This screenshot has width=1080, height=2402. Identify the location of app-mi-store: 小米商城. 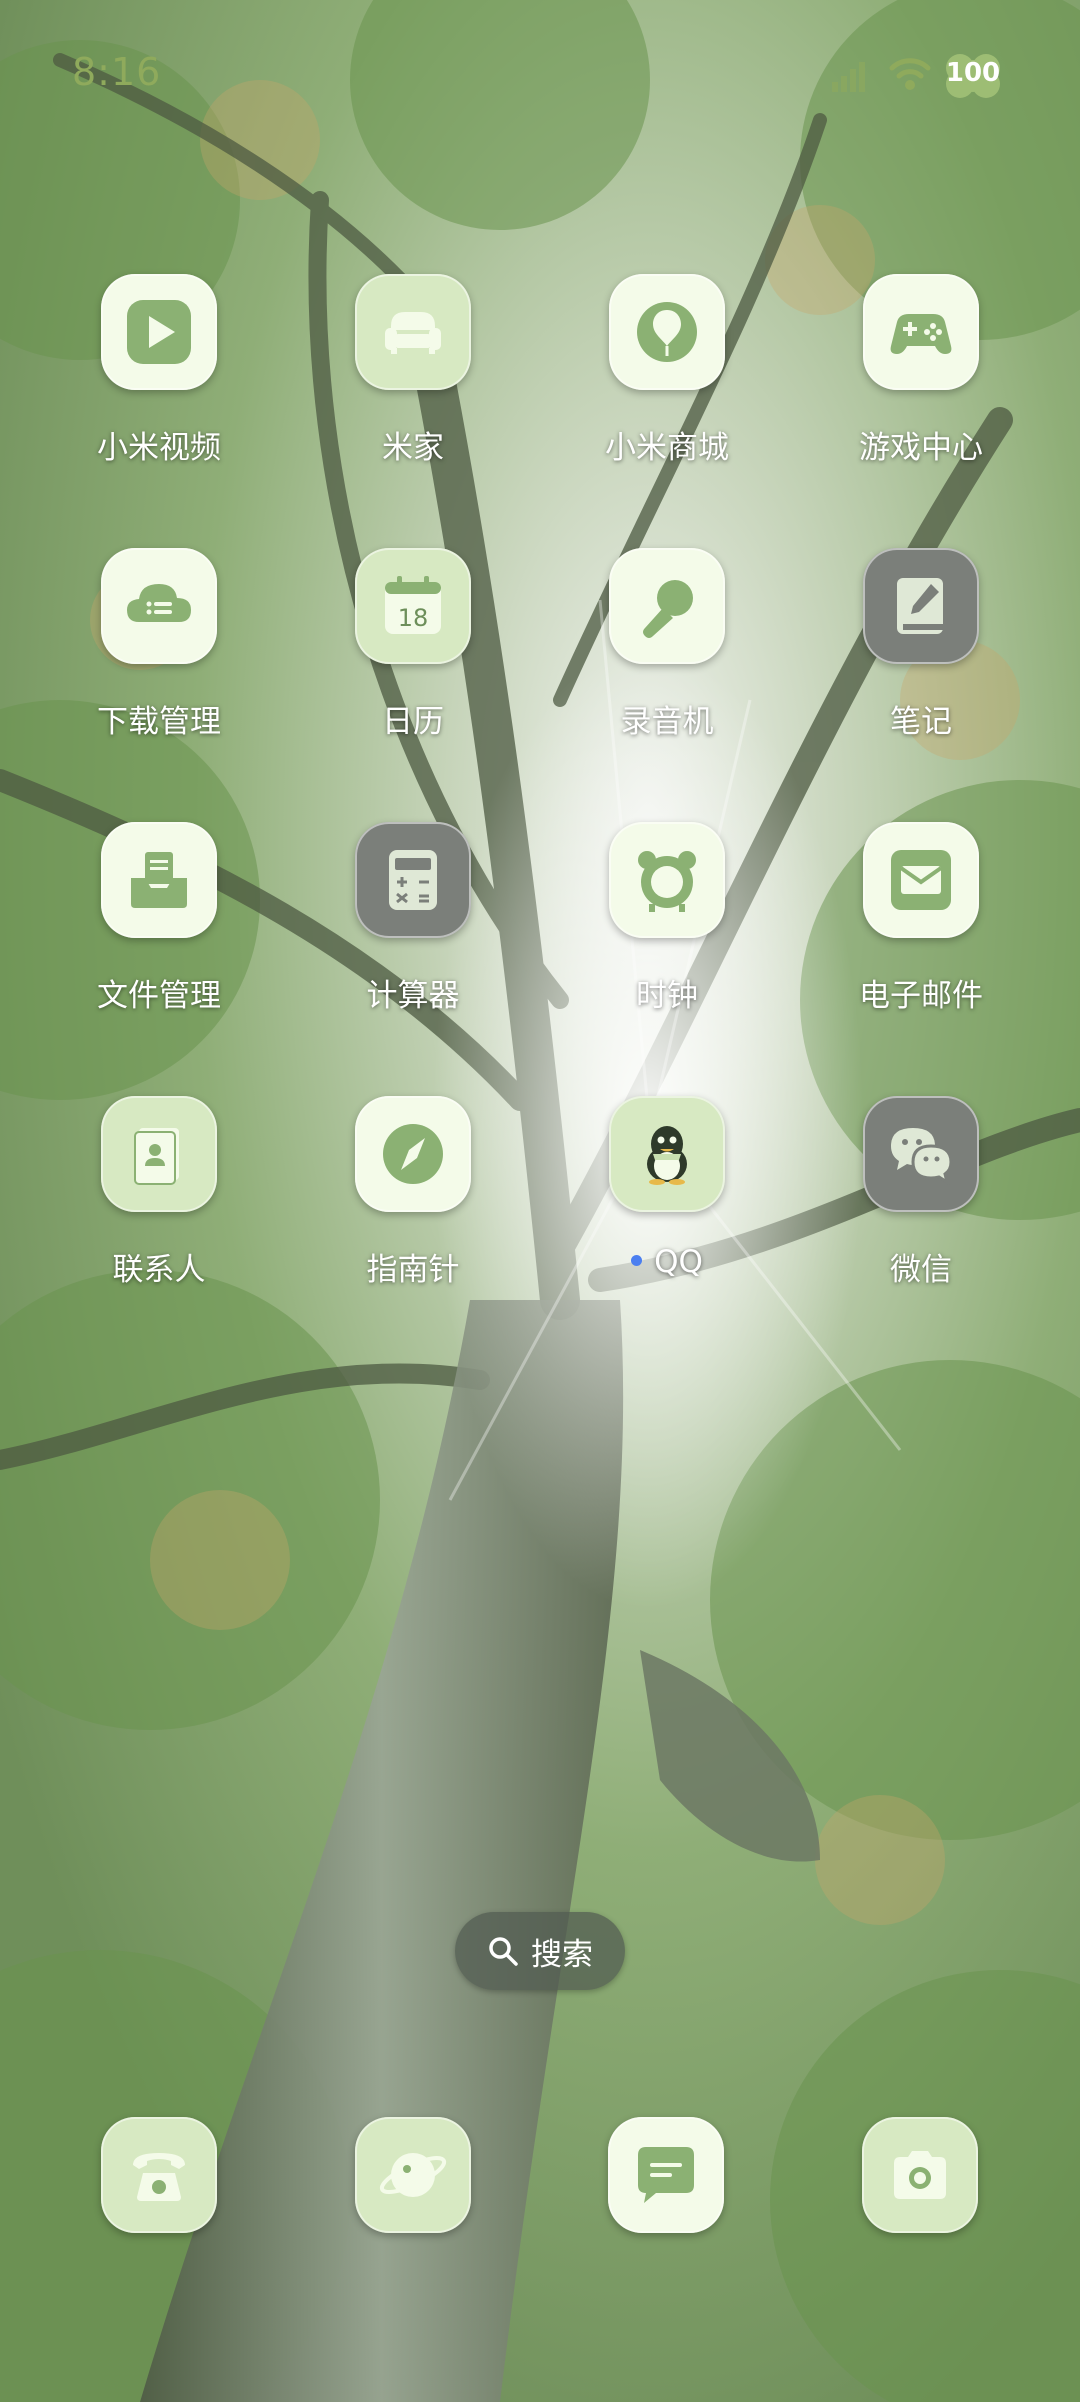
(667, 399).